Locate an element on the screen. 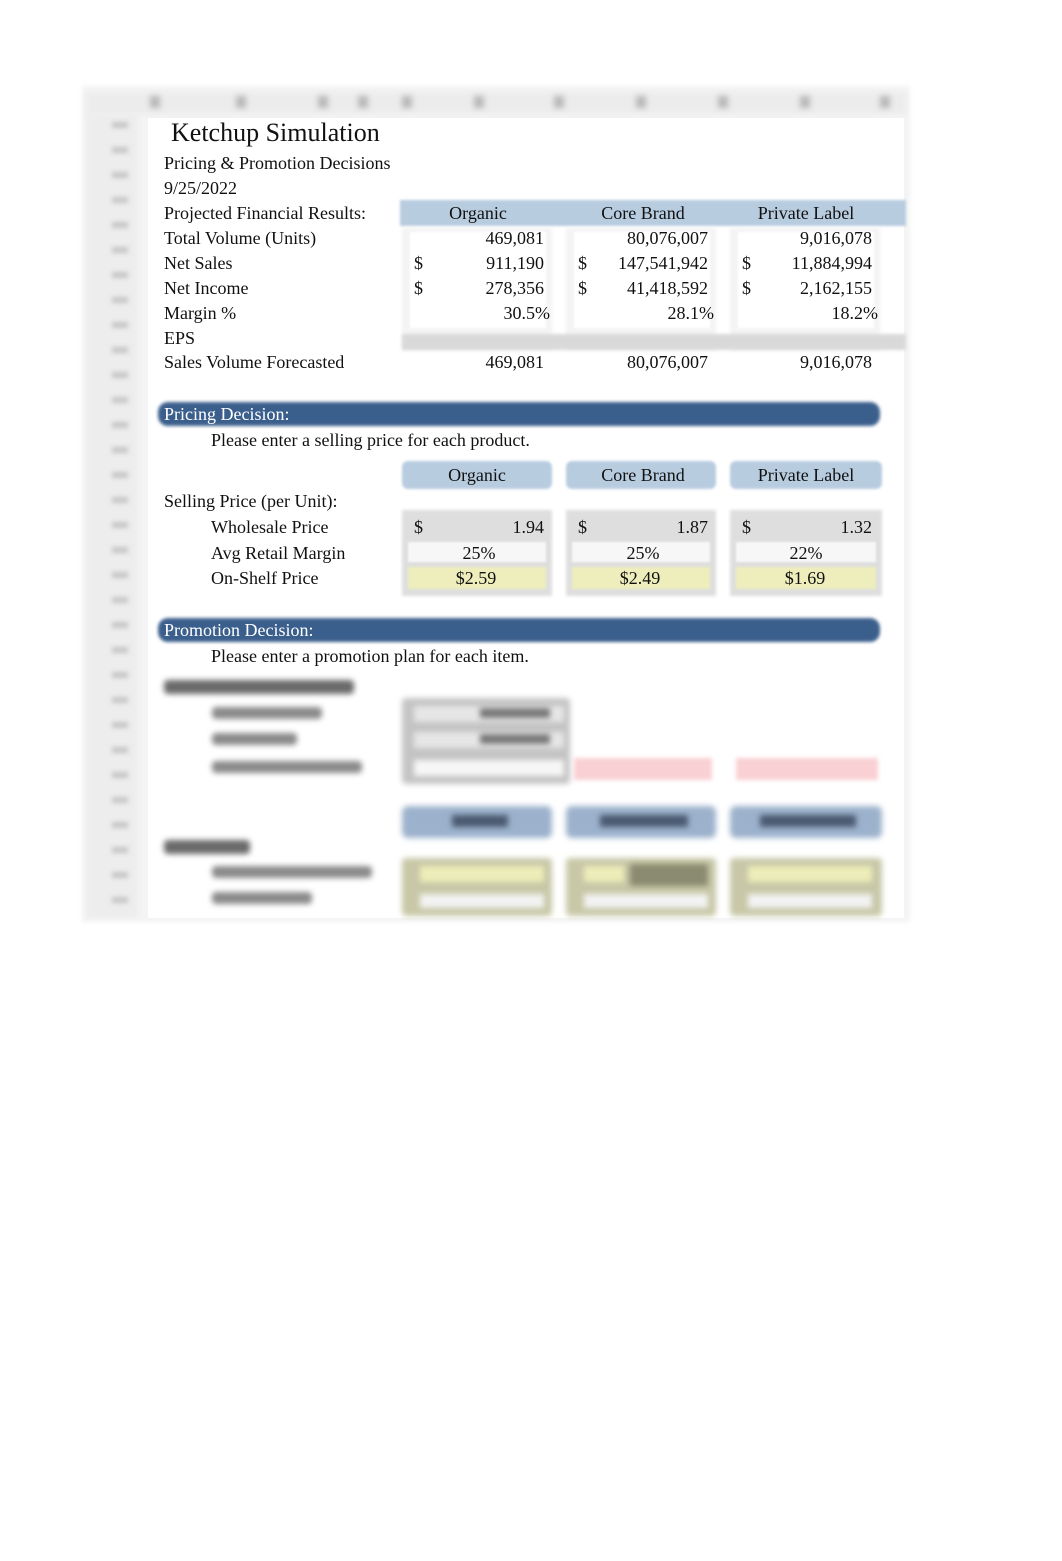 This screenshot has width=1062, height=1561. date-label: 9/25/2022 is located at coordinates (201, 188).